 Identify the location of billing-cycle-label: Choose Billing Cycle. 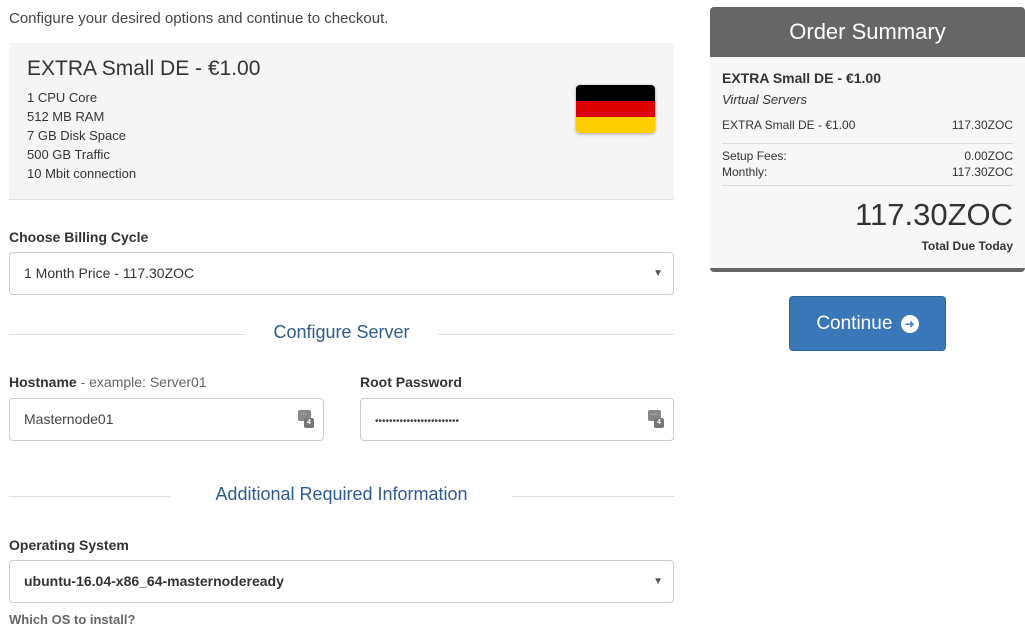
(79, 237).